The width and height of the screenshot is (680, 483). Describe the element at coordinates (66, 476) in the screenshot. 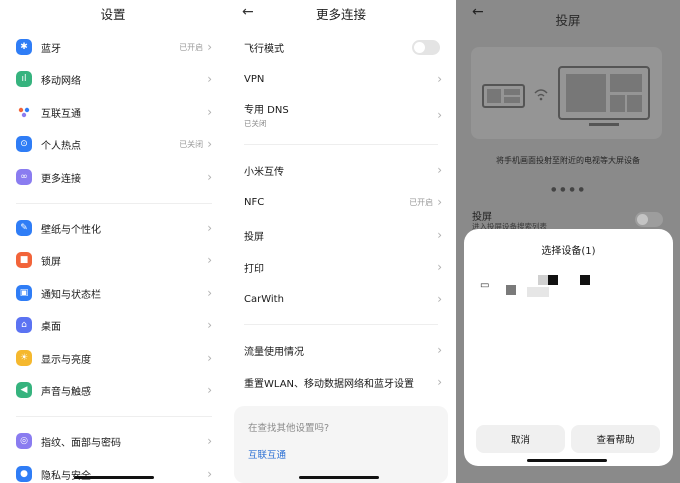

I see `settings-item-label: 隐私与安全` at that location.